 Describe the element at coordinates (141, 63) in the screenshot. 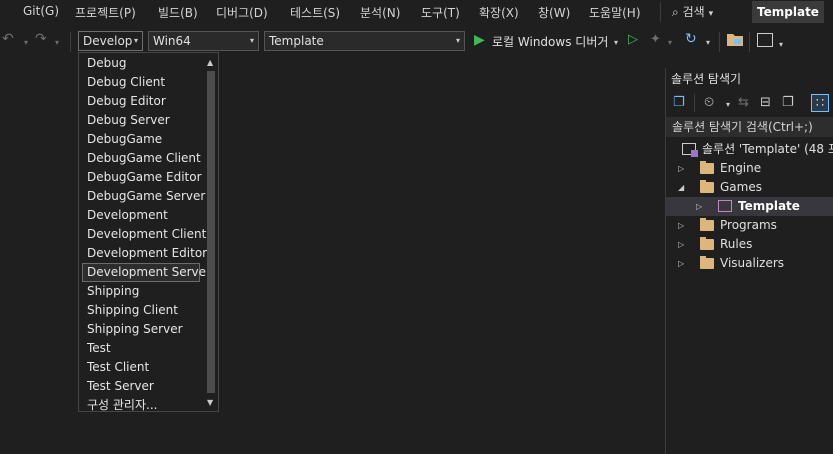

I see `dropdown-option: Debug` at that location.